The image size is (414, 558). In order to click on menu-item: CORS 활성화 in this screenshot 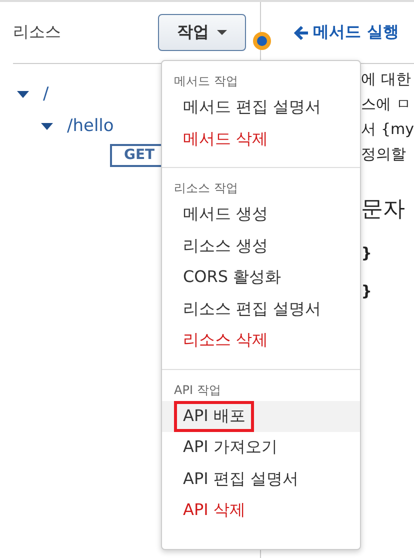, I will do `click(232, 278)`.